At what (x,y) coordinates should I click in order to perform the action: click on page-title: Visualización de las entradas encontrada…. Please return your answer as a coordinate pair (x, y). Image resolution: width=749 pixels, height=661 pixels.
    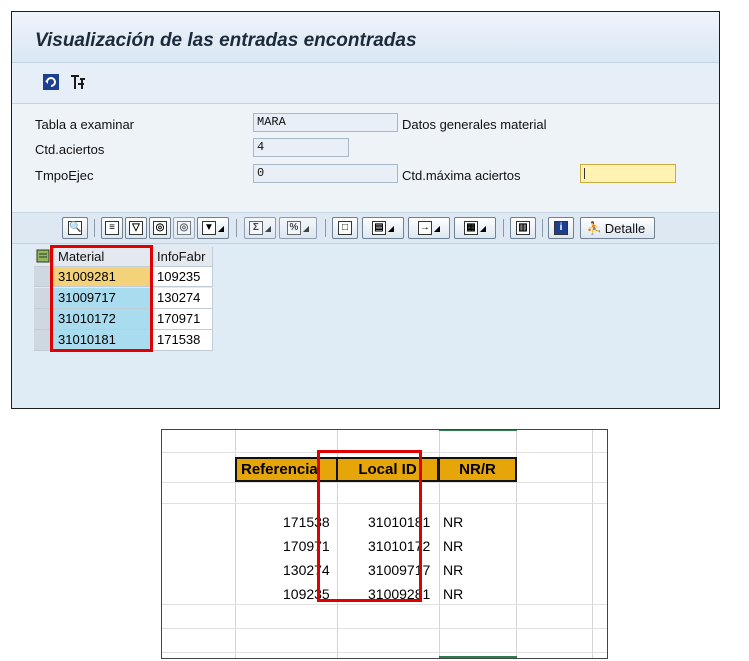
    Looking at the image, I should click on (226, 40).